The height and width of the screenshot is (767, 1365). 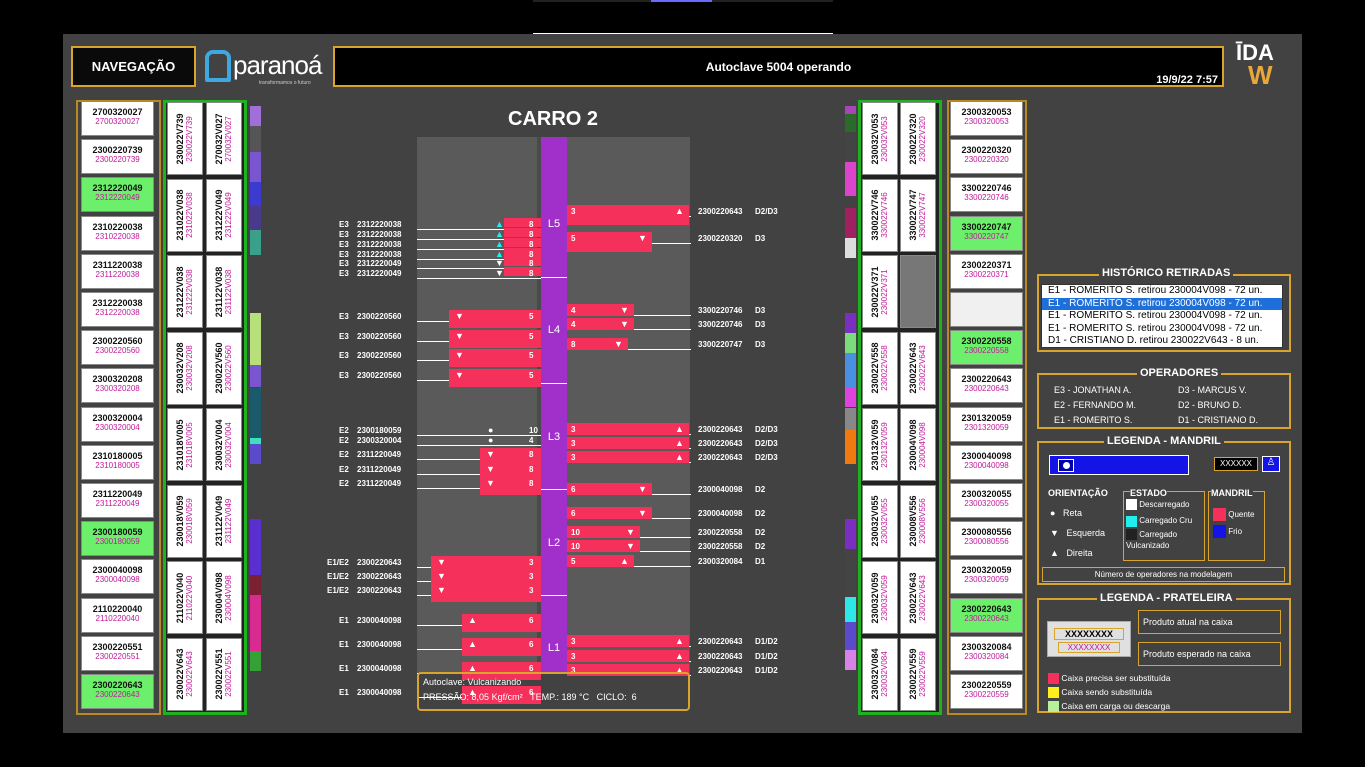 What do you see at coordinates (117, 198) in the screenshot?
I see `cell-expected-code: 2312220049` at bounding box center [117, 198].